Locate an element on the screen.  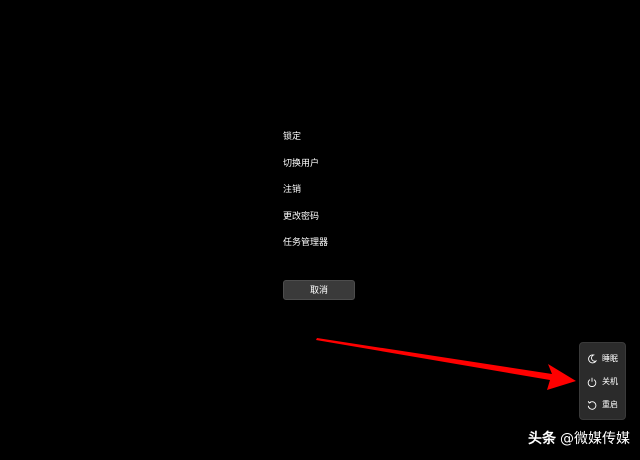
restart-label: 重启 is located at coordinates (610, 404).